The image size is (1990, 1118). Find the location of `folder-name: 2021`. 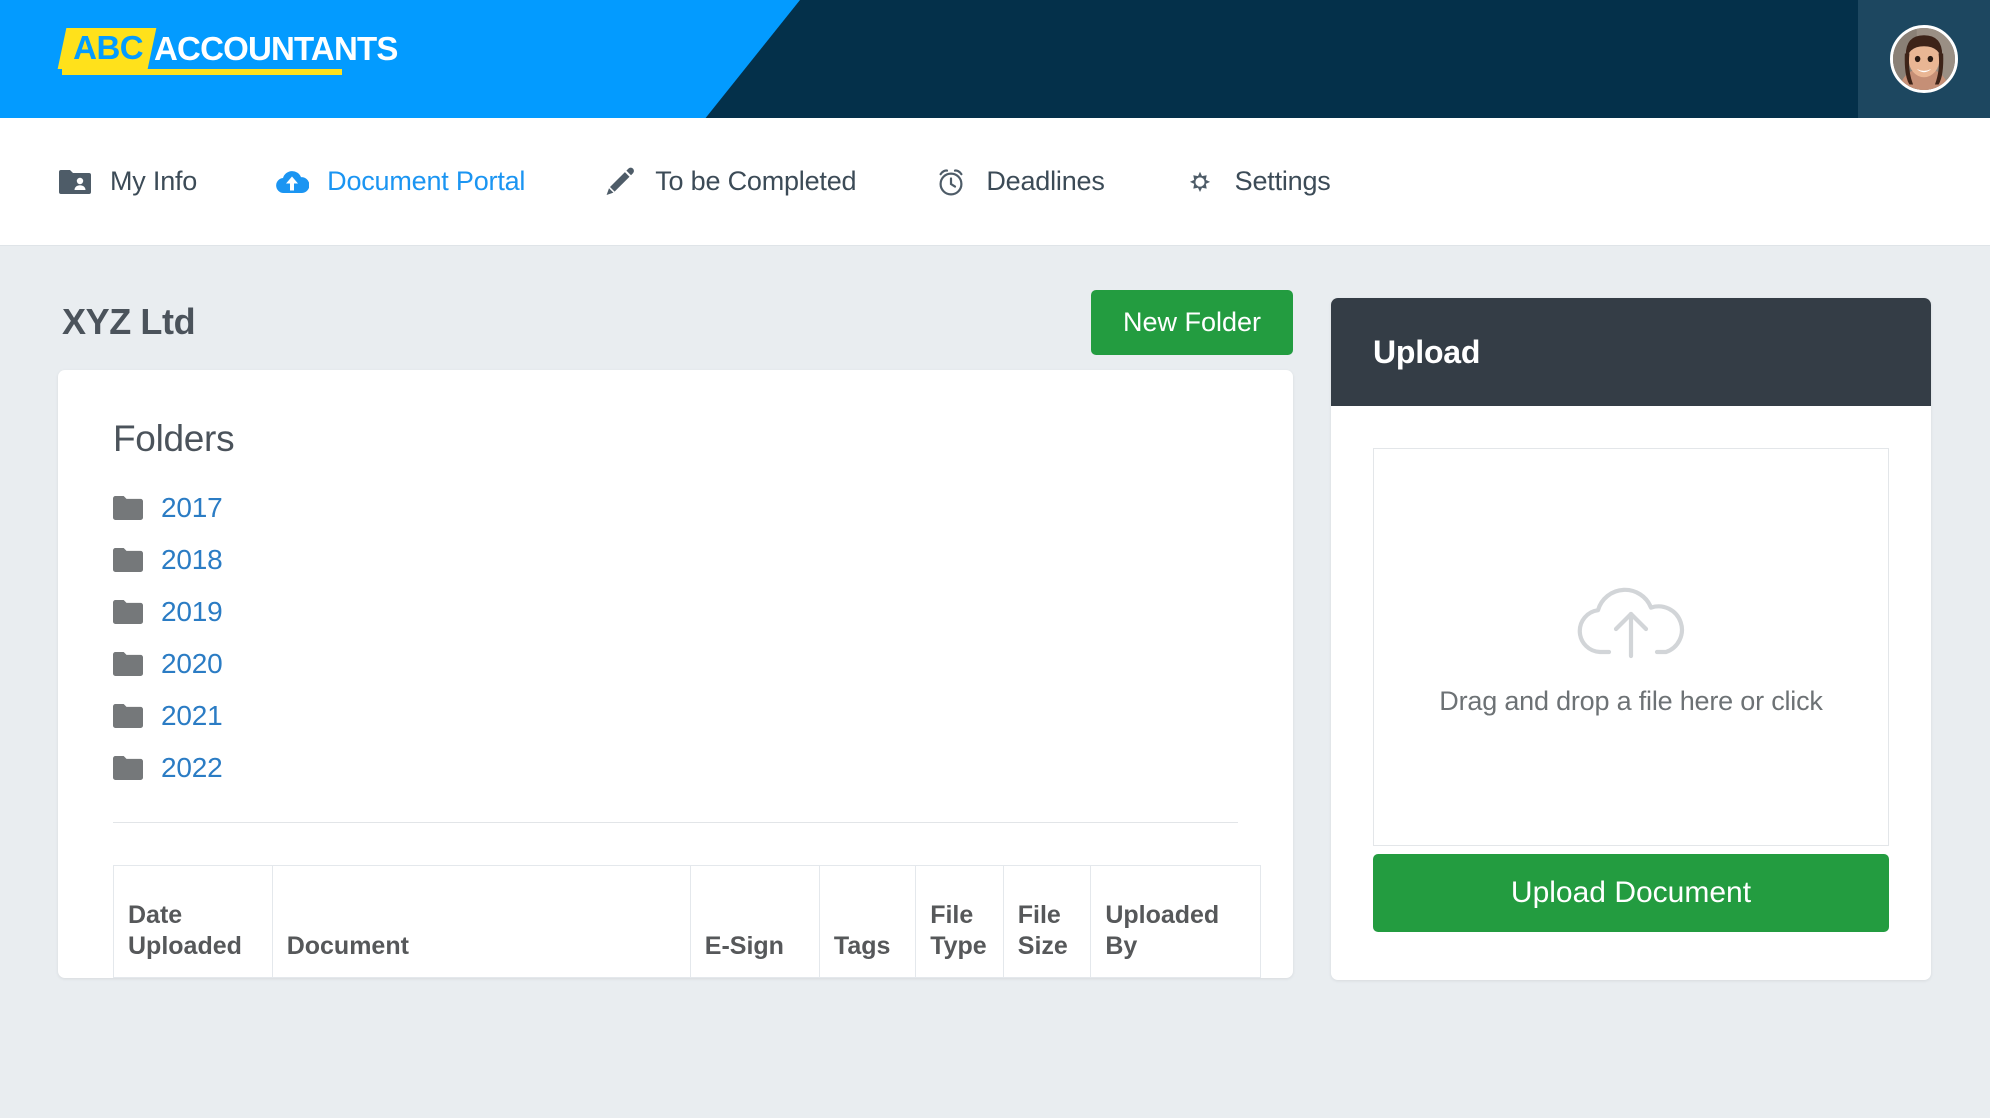

folder-name: 2021 is located at coordinates (192, 715).